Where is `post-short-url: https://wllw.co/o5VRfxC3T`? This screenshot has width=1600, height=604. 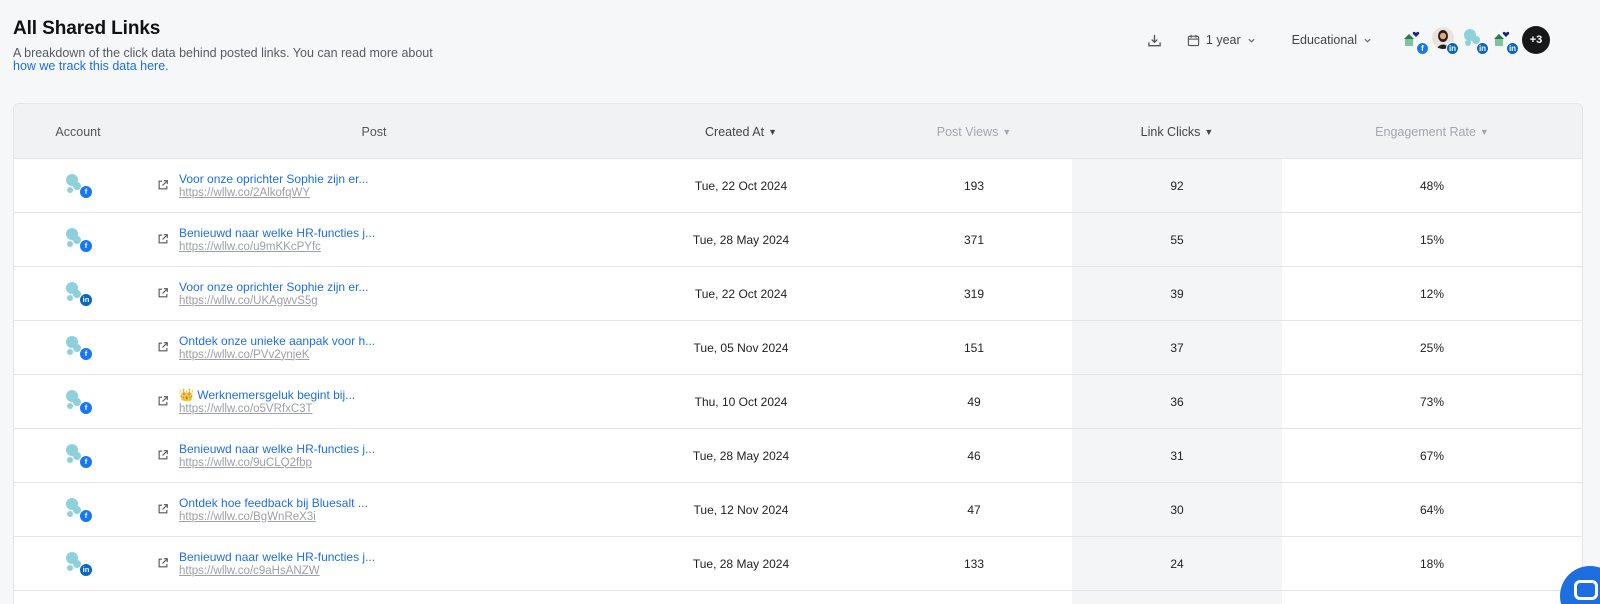
post-short-url: https://wllw.co/o5VRfxC3T is located at coordinates (267, 409).